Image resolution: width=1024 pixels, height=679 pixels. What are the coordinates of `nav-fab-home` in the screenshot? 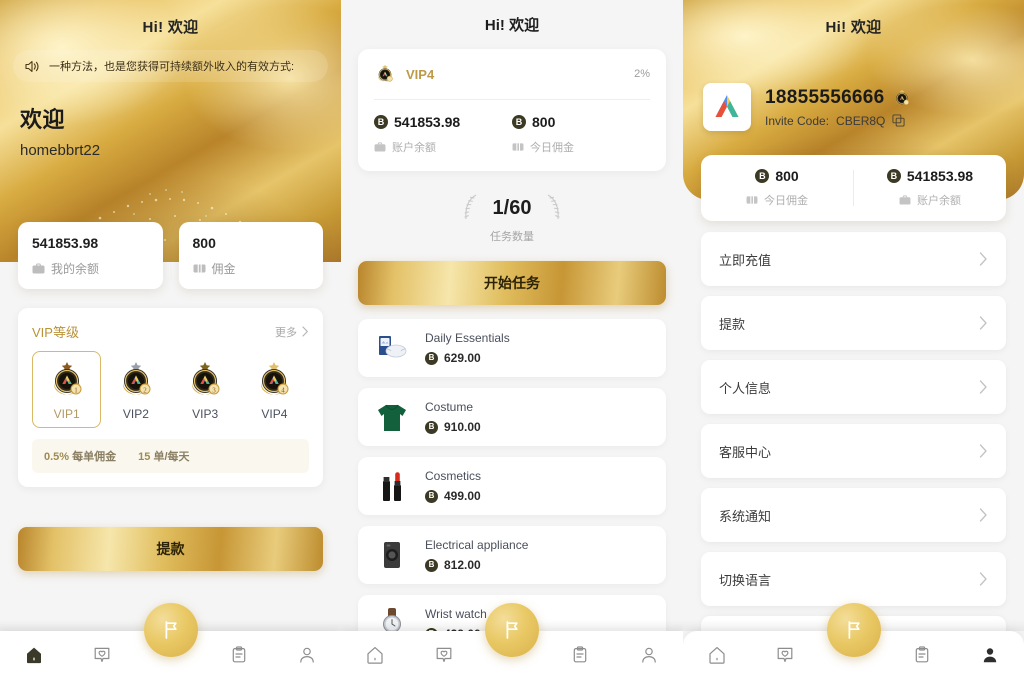 It's located at (170, 630).